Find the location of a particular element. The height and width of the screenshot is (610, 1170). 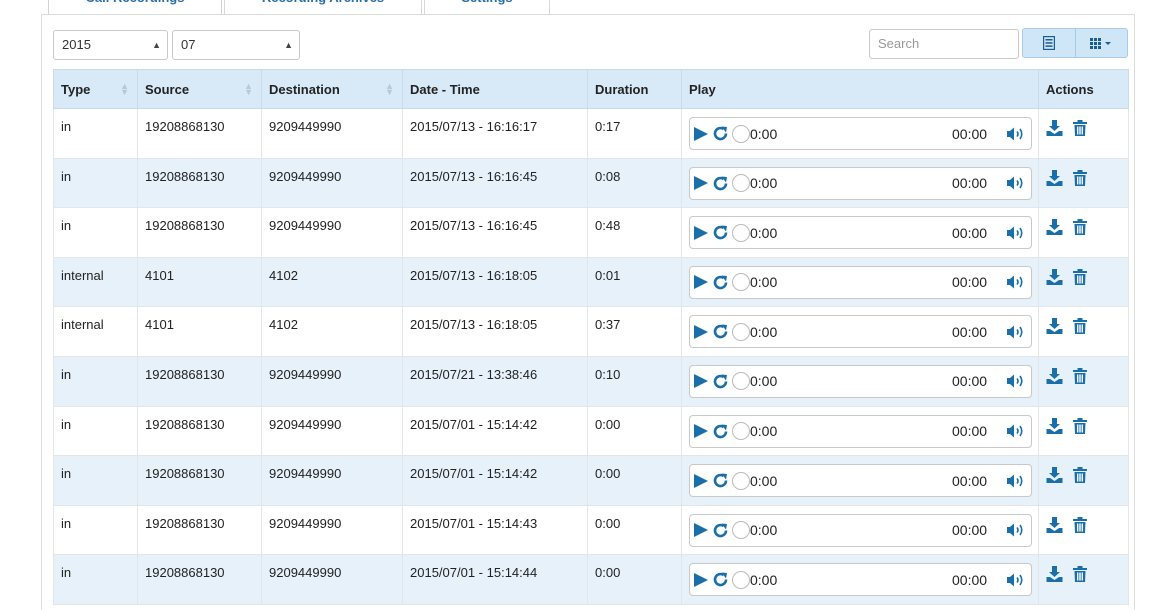

col-play: Play is located at coordinates (860, 89).